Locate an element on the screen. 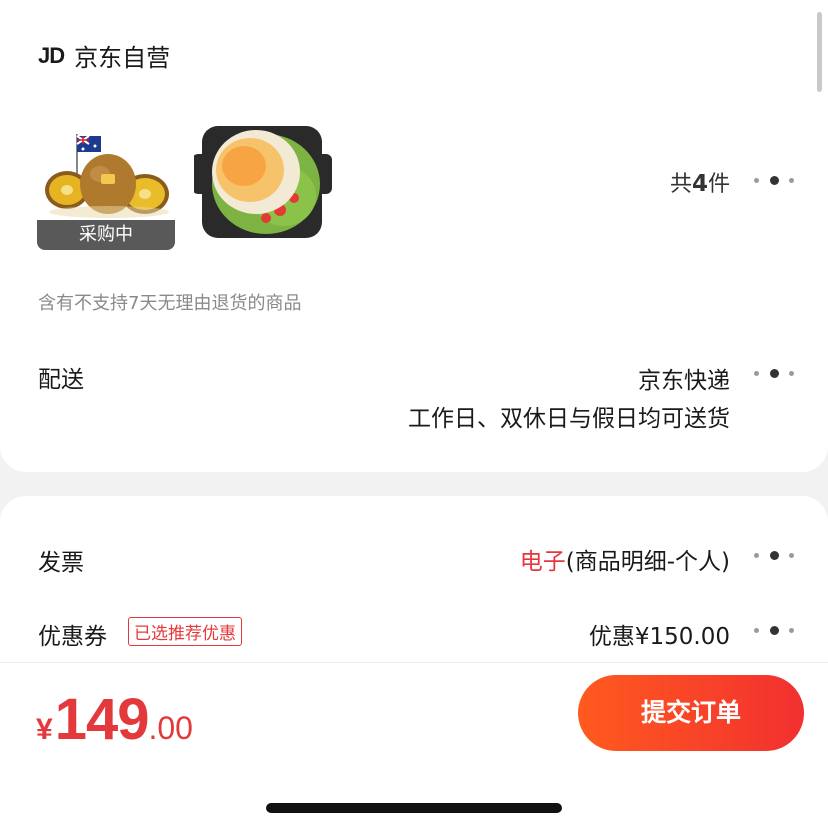  invoice-detail: (商品明细-个人) is located at coordinates (647, 562).